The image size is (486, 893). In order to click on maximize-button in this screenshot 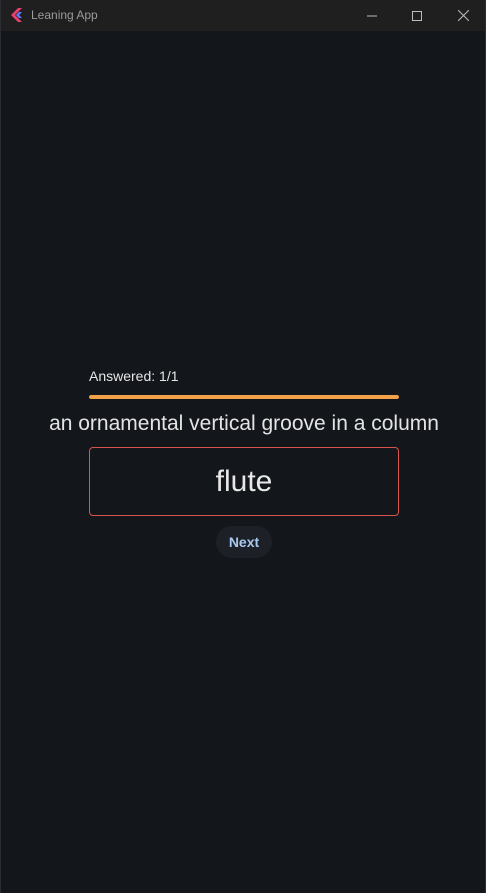, I will do `click(417, 15)`.